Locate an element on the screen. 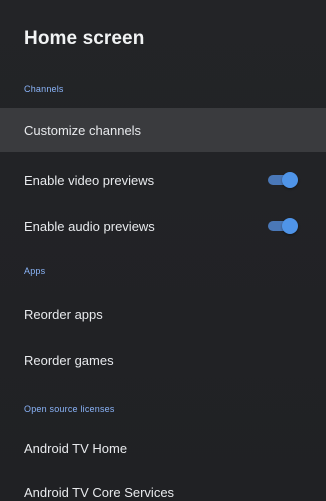 This screenshot has width=326, height=501. enable-video-previews-label: Enable video previews is located at coordinates (89, 180).